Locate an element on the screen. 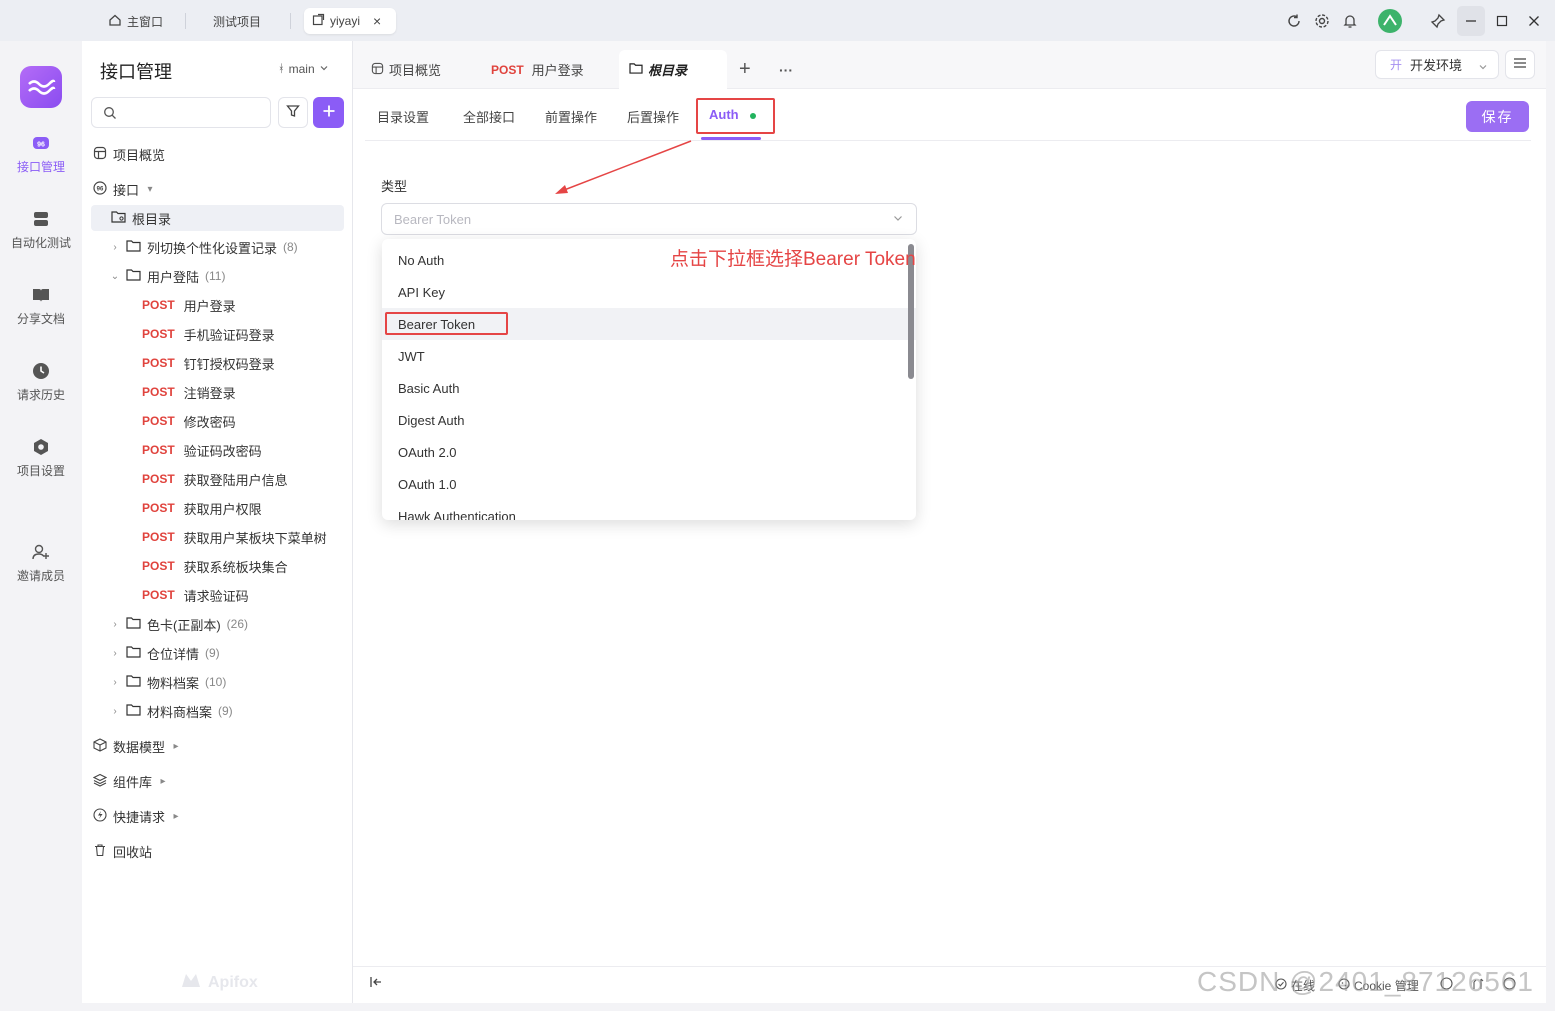  gear-icon is located at coordinates (1322, 21).